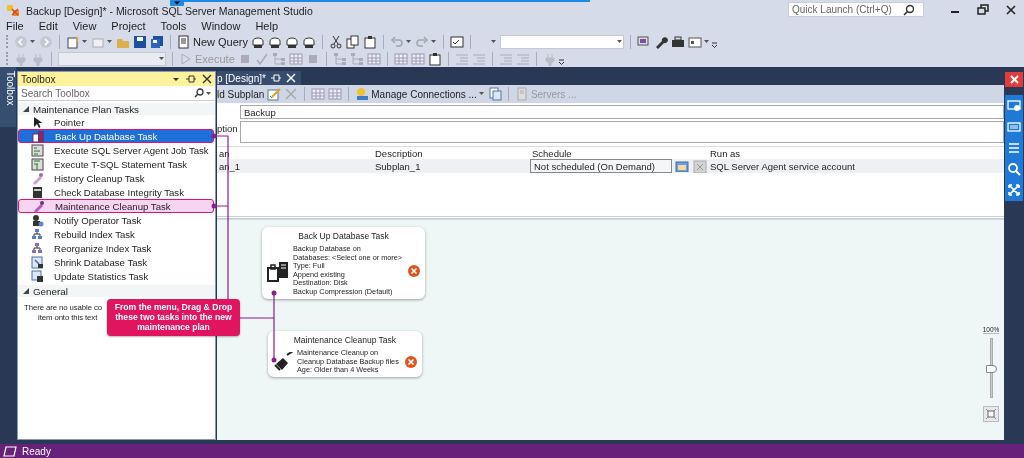 Image resolution: width=1024 pixels, height=458 pixels. I want to click on toolbox-side-tab: Toolbox, so click(8, 97).